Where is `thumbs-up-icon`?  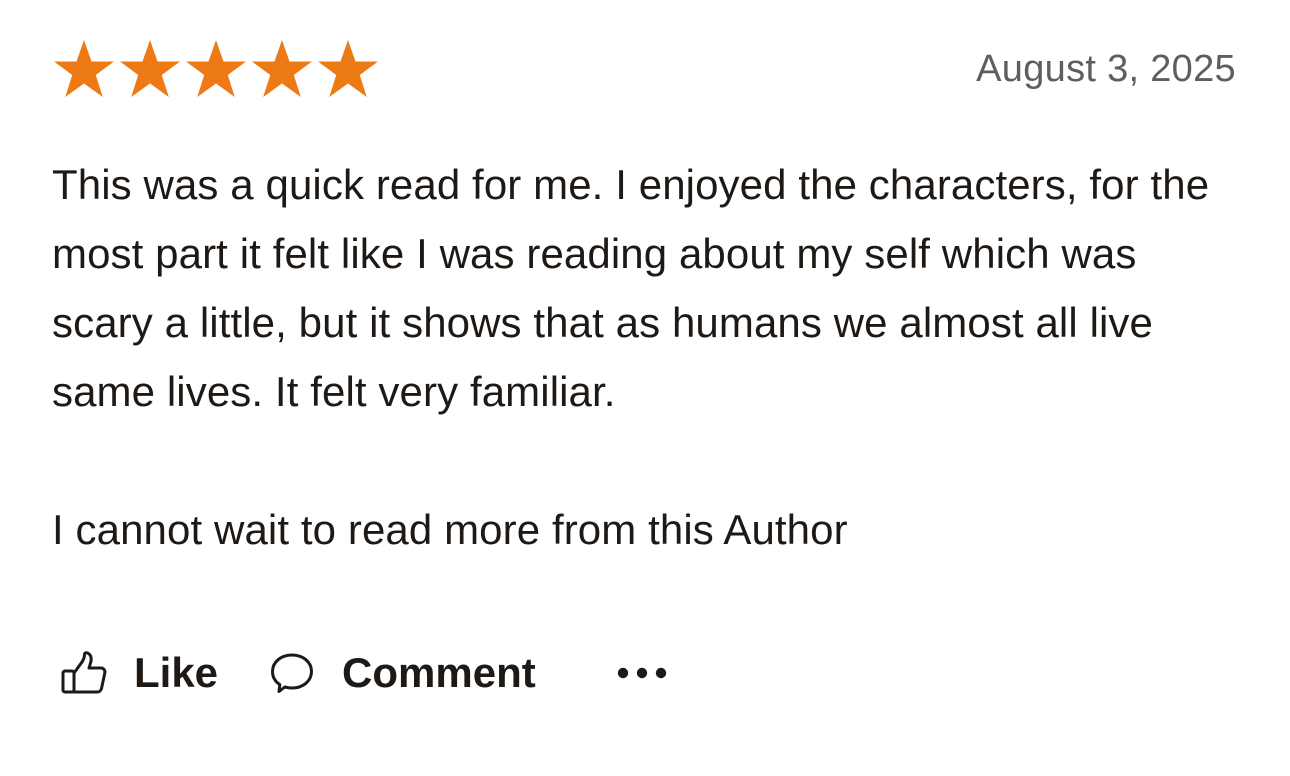 thumbs-up-icon is located at coordinates (84, 673).